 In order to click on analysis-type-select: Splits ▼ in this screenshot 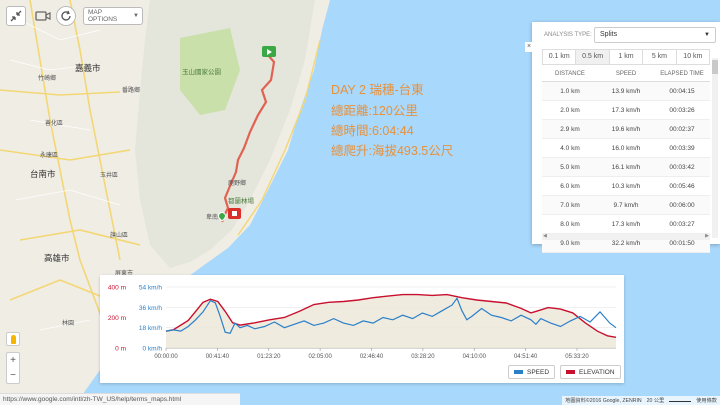, I will do `click(655, 35)`.